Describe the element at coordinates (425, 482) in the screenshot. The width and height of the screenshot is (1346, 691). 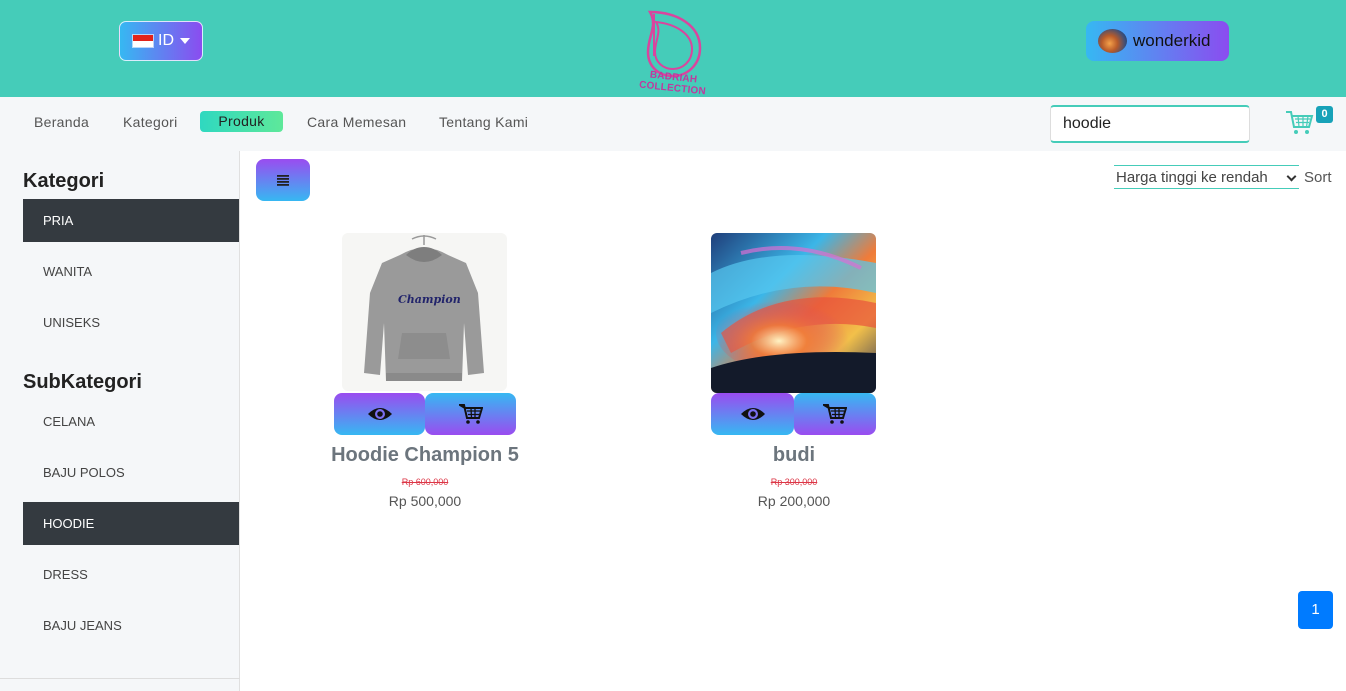
I see `product-old-price: Rp 600,000` at that location.